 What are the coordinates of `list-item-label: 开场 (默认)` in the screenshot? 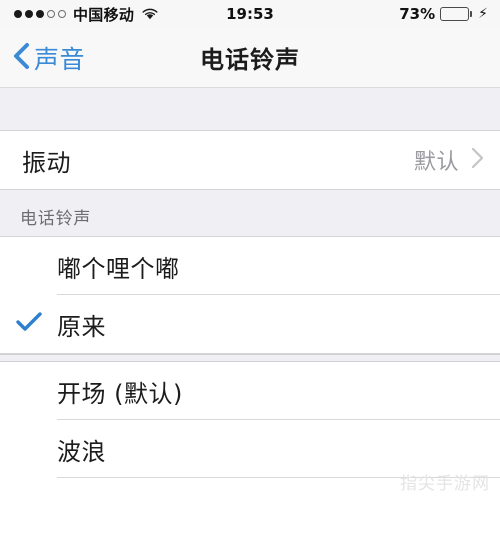 It's located at (120, 393).